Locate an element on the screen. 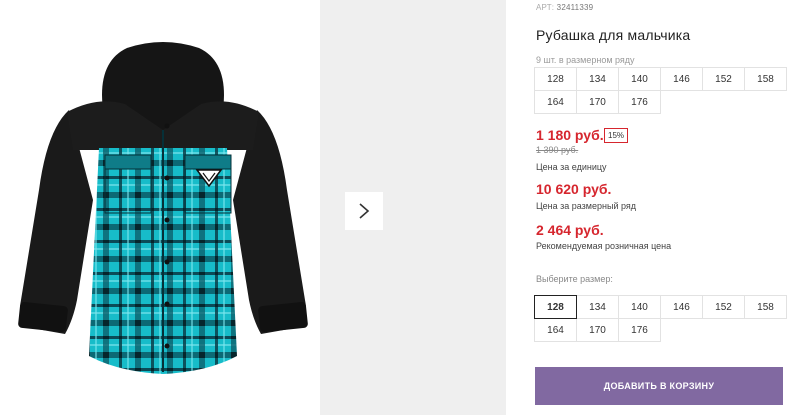 This screenshot has height=415, width=800. size-option: 164 is located at coordinates (555, 330).